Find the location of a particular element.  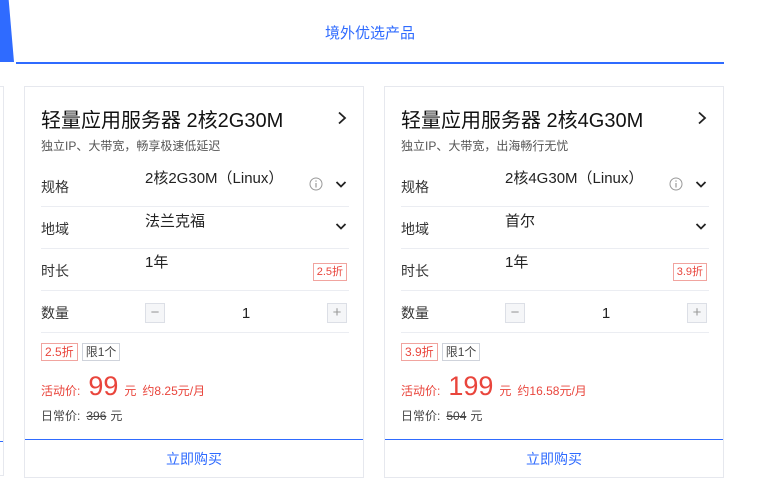

promo-price: 活动价: 199 元 约16.58元/月 is located at coordinates (494, 386).